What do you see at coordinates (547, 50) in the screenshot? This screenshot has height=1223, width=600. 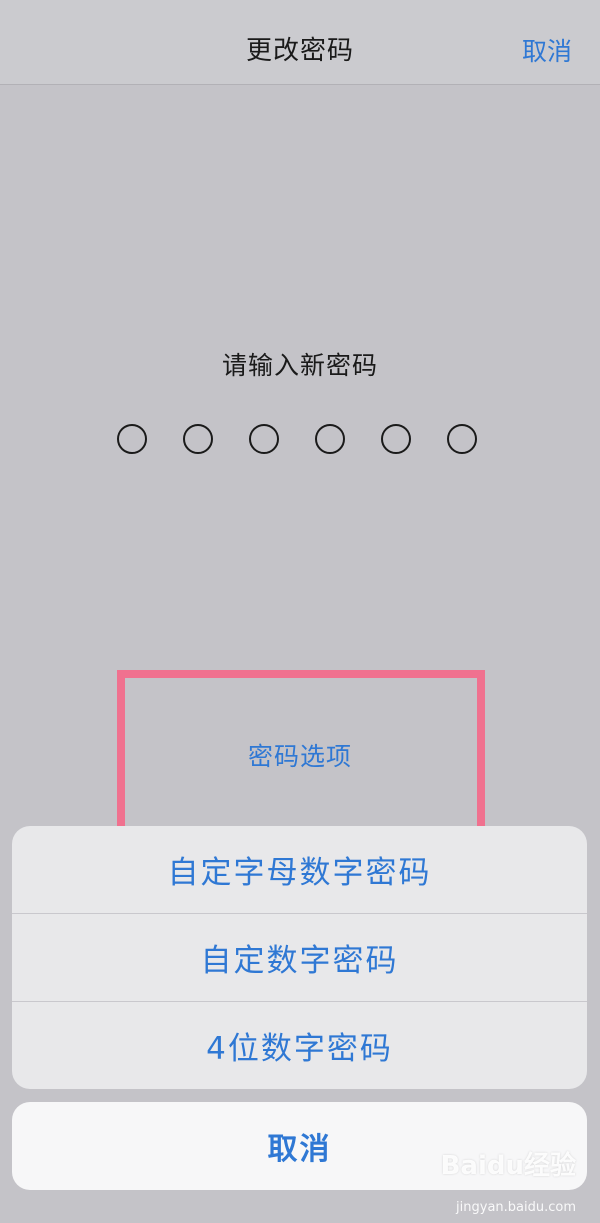 I see `nav-cancel-button: 取消` at bounding box center [547, 50].